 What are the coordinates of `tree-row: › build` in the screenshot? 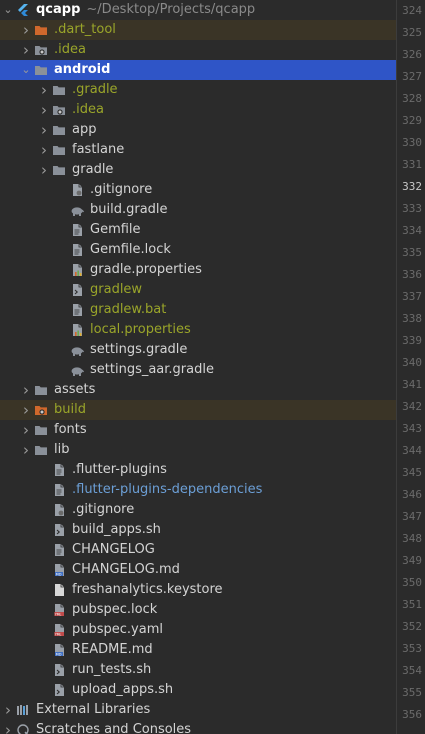 It's located at (198, 410).